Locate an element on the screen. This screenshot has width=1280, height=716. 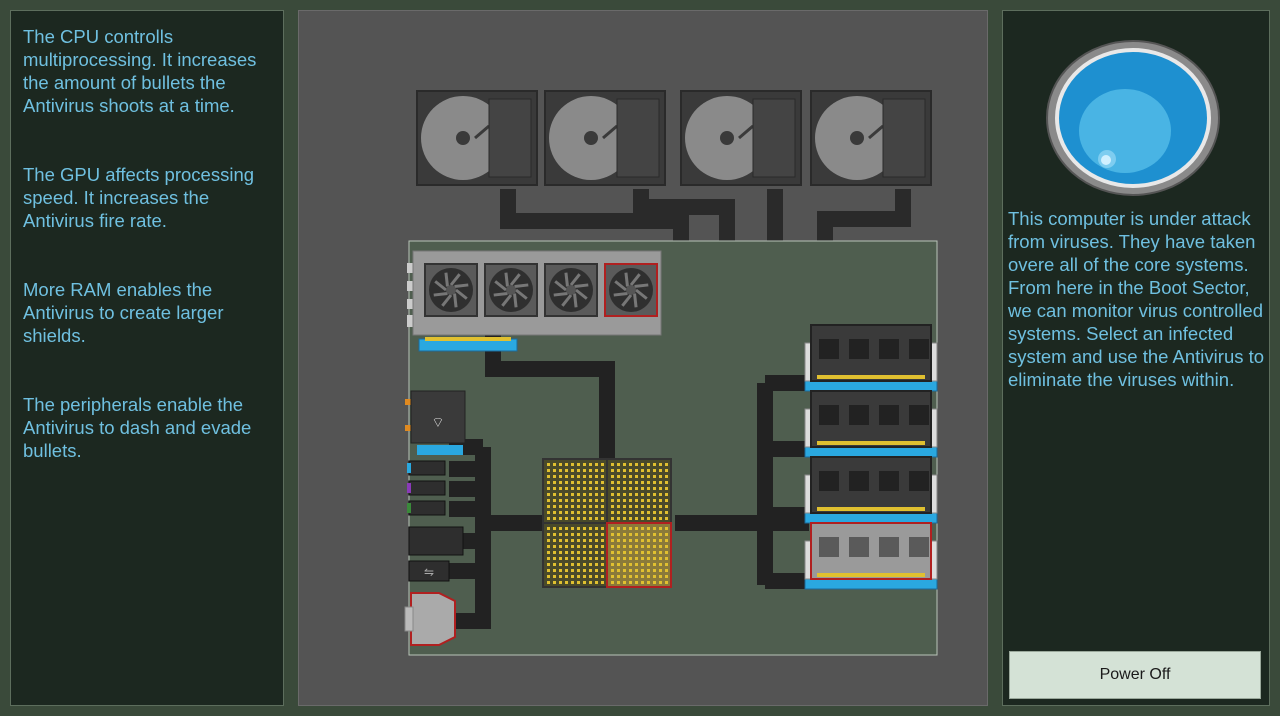
cpu is located at coordinates (607, 523).